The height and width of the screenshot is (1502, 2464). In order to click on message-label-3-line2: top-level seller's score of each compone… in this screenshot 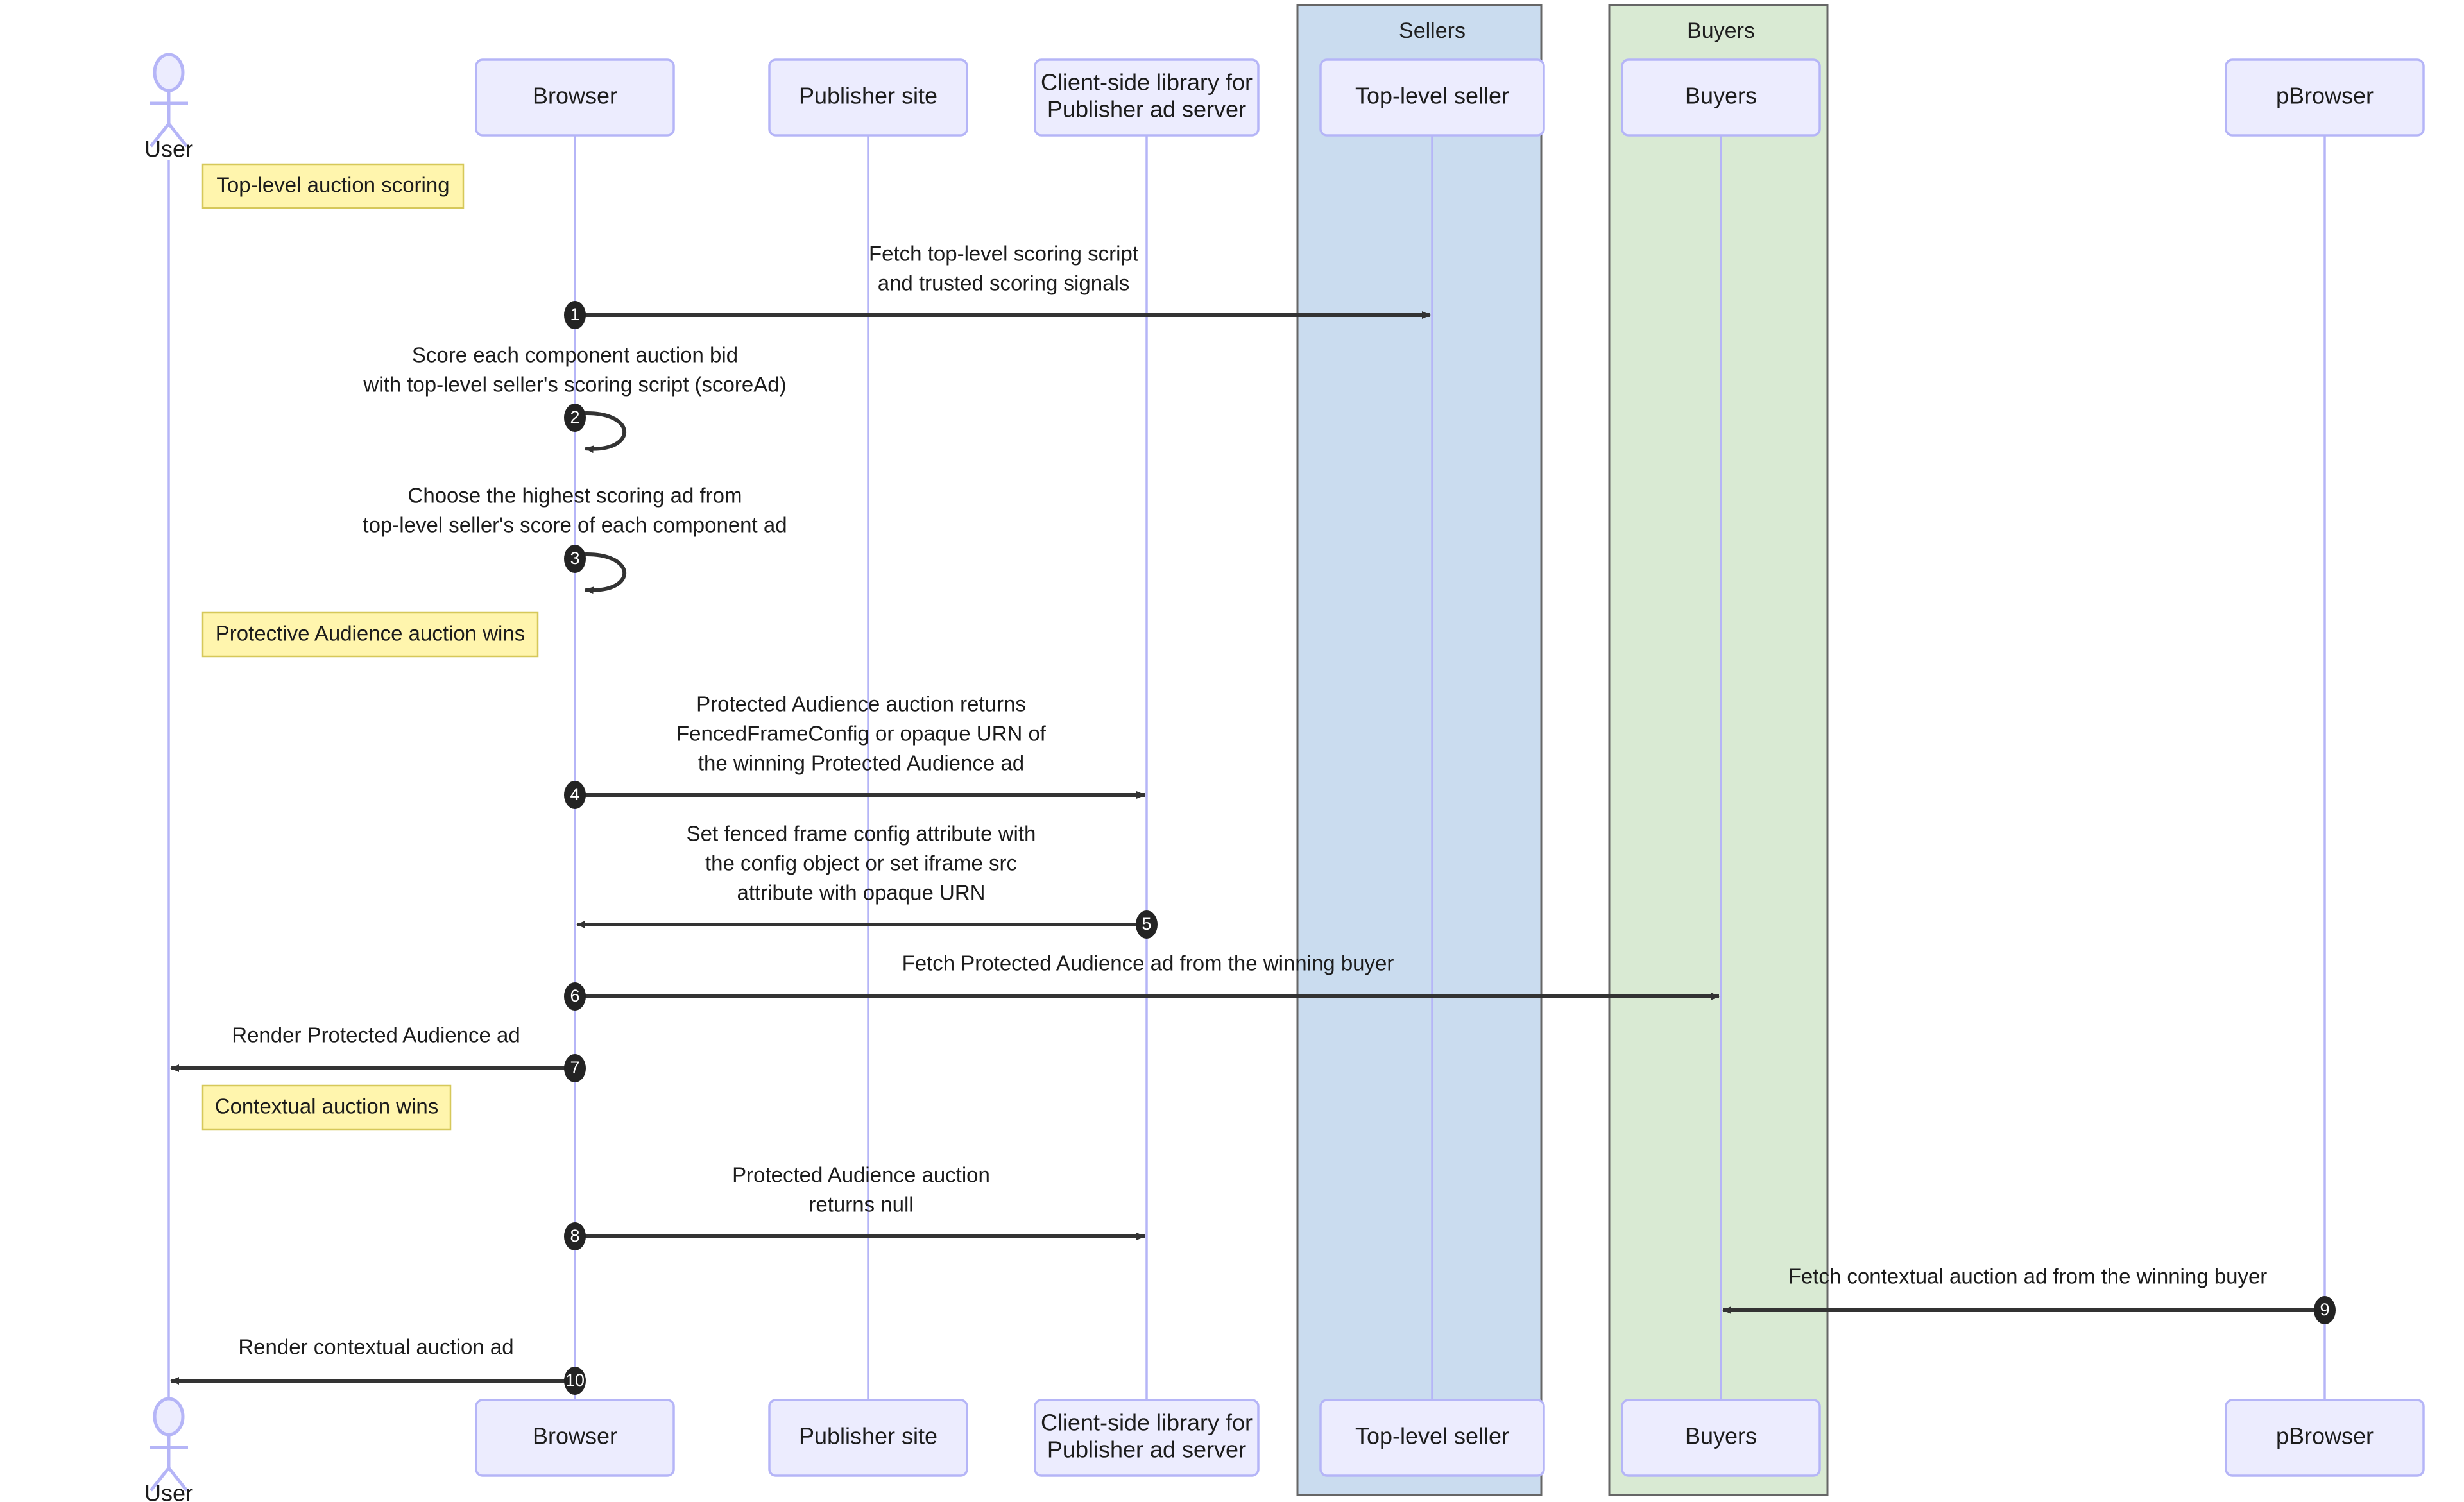, I will do `click(575, 525)`.